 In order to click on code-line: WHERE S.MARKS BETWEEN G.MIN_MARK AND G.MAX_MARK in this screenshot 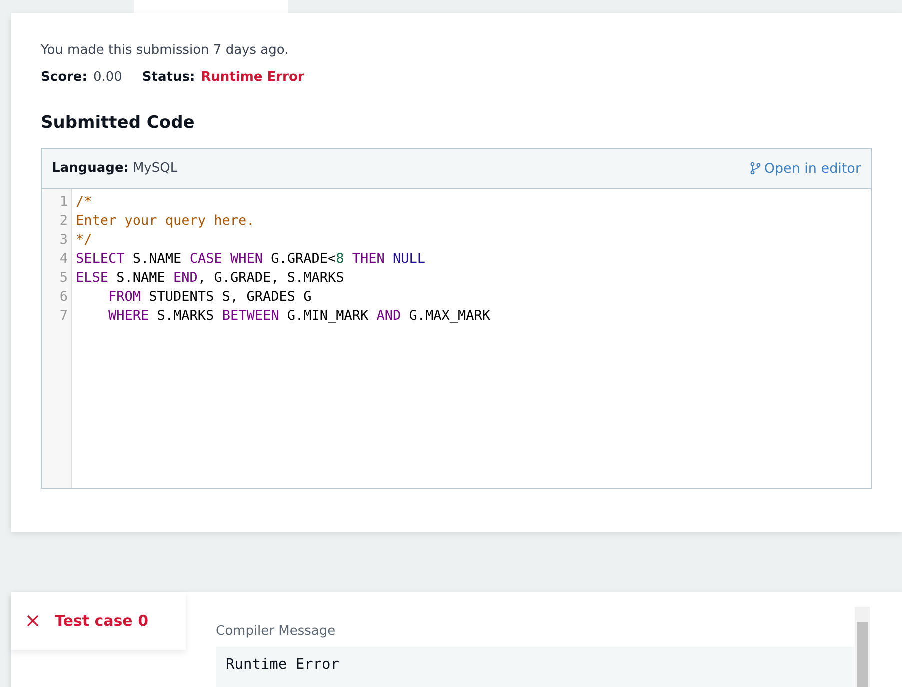, I will do `click(299, 316)`.